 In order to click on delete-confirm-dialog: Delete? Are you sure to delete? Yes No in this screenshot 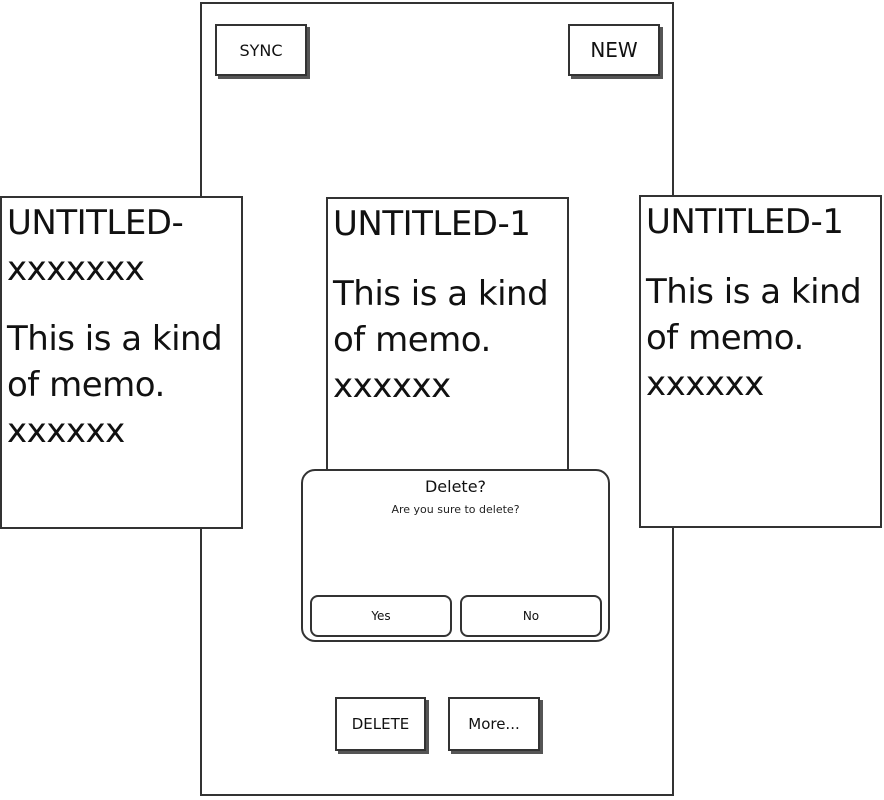, I will do `click(455, 555)`.